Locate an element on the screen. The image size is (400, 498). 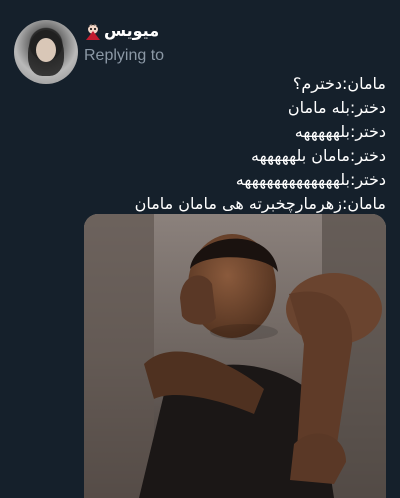
tweet-line-3: دختر:بلهههههه is located at coordinates (340, 131).